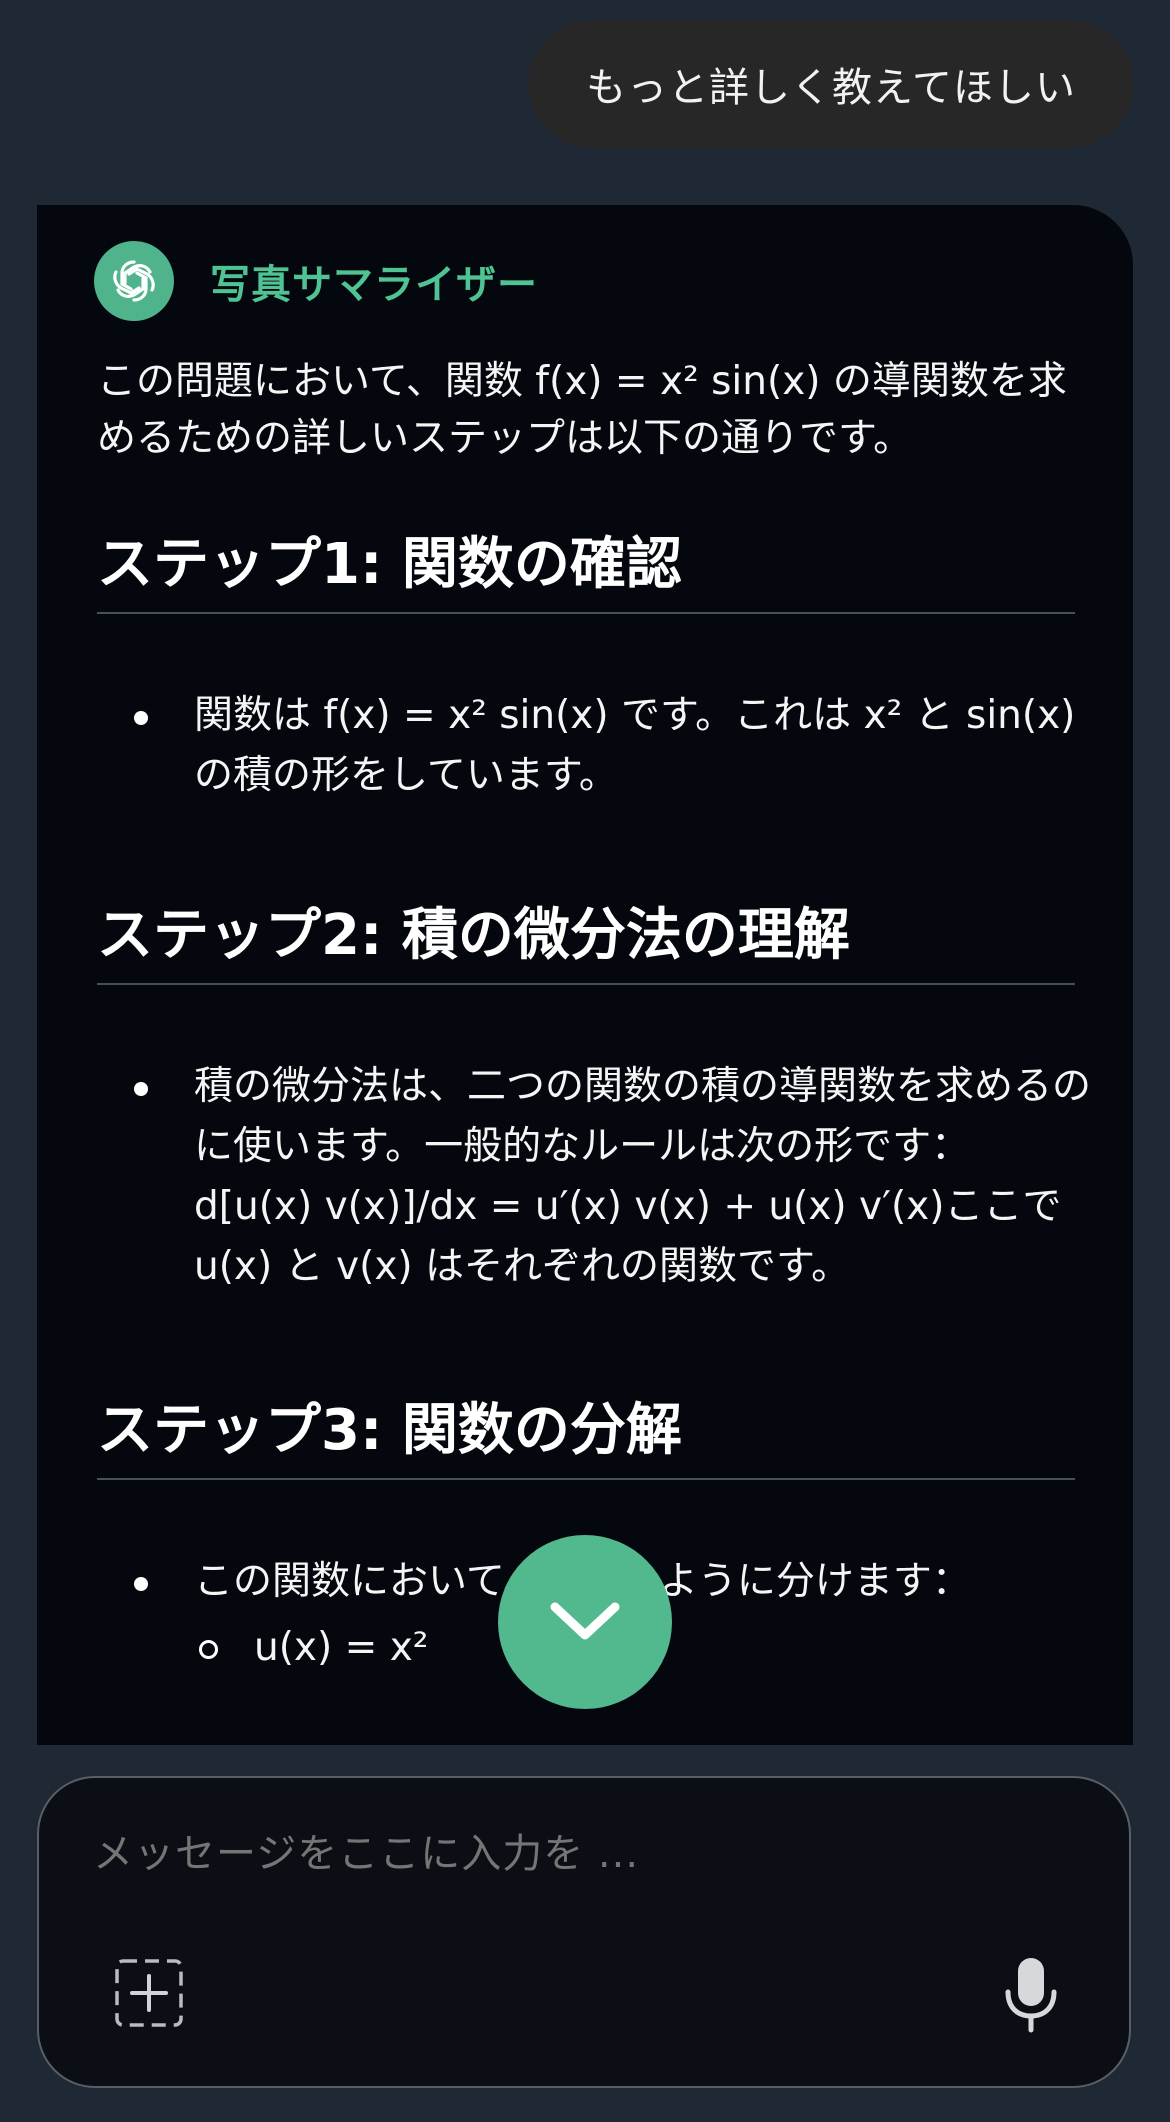  Describe the element at coordinates (208, 1649) in the screenshot. I see `sub-bullet-marker` at that location.